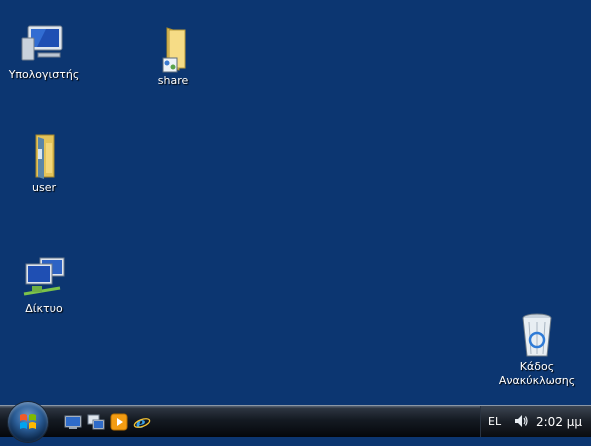 The height and width of the screenshot is (446, 591). I want to click on quicklaunch-media-player, so click(119, 422).